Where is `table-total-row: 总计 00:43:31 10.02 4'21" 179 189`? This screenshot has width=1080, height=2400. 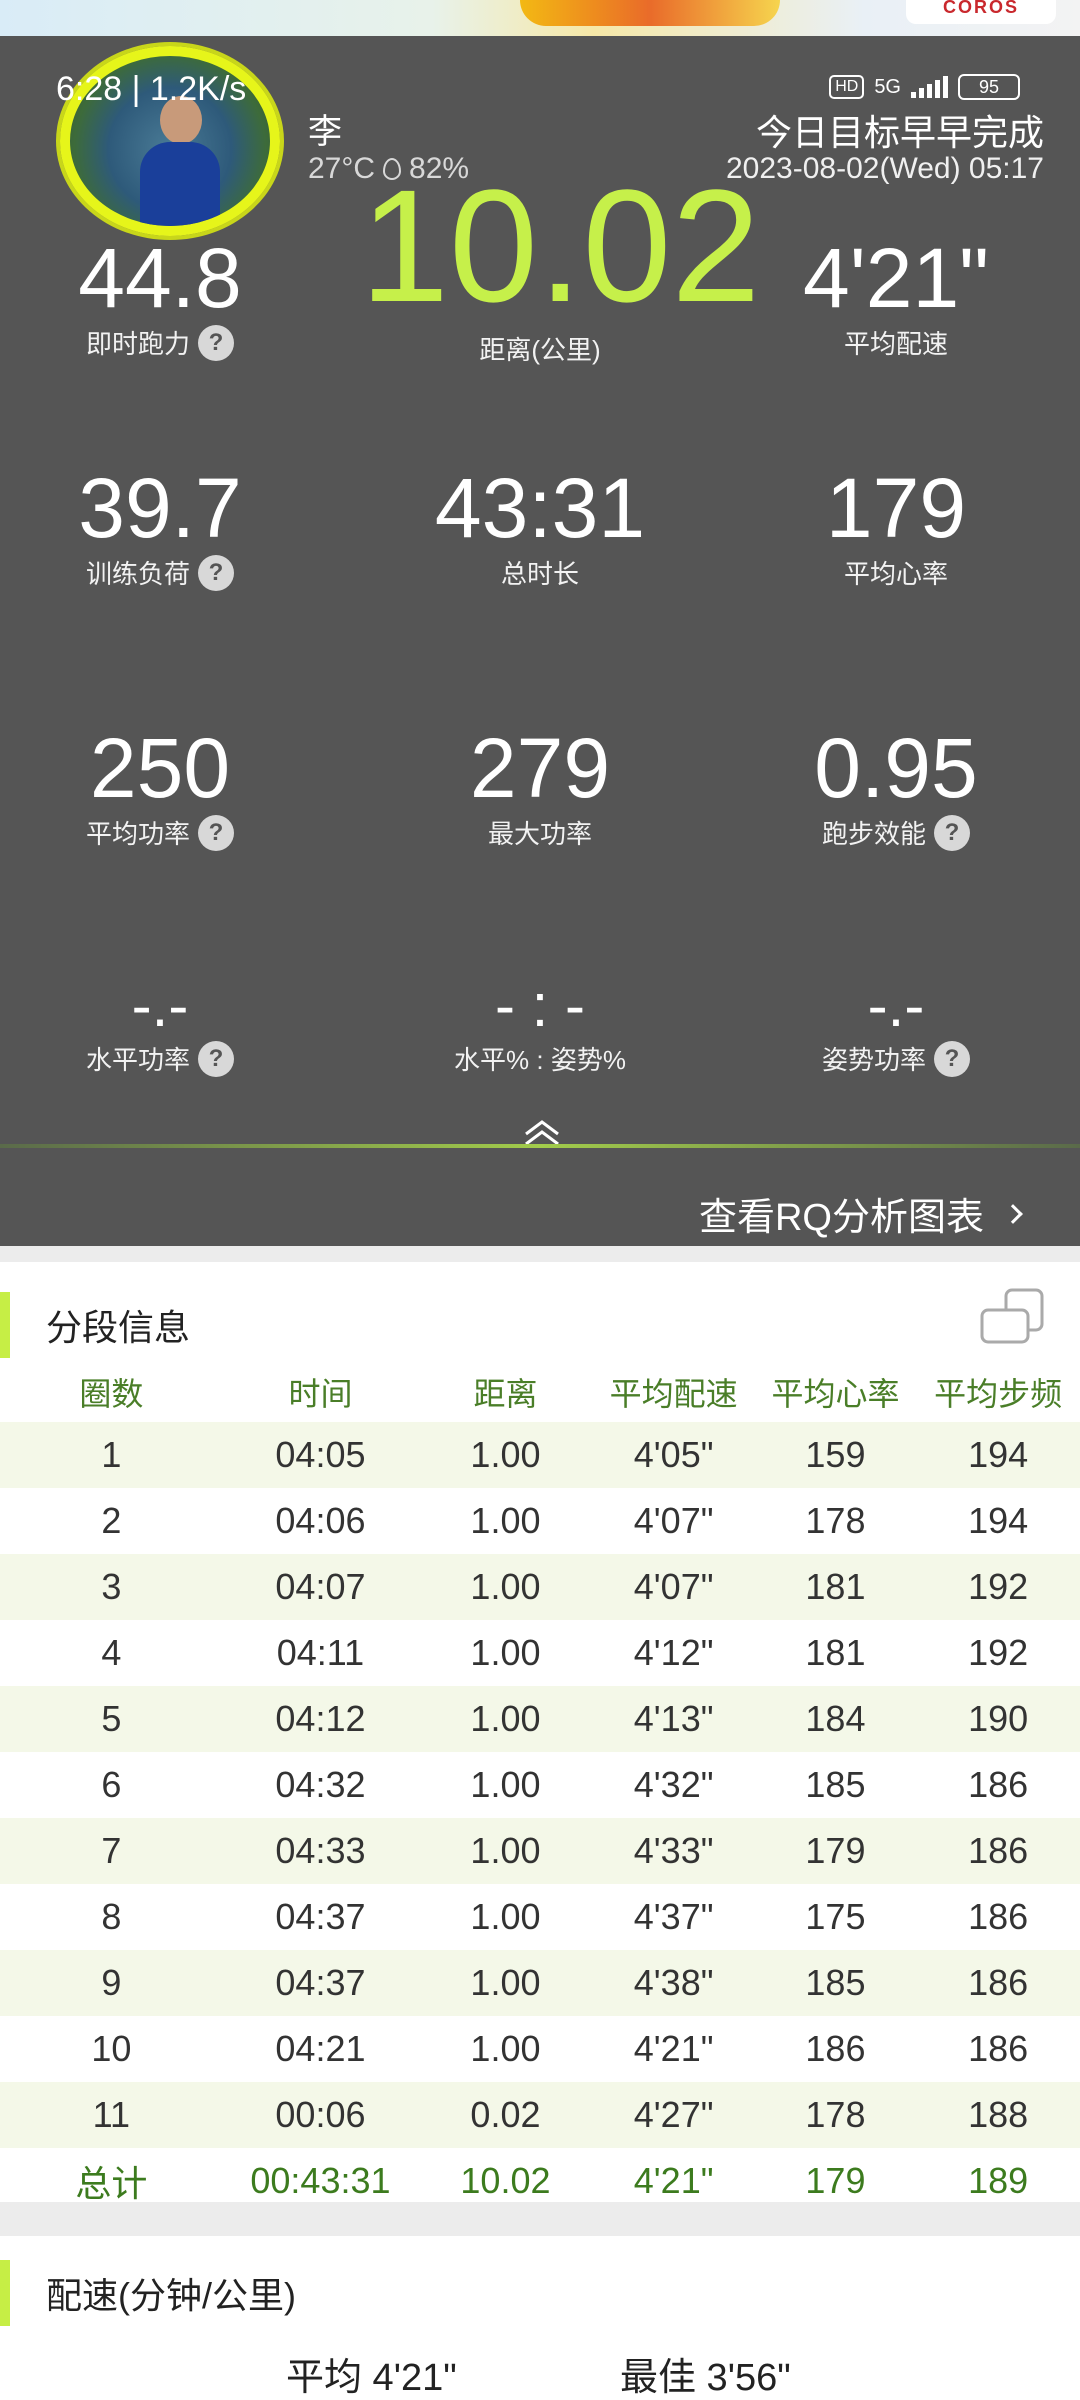 table-total-row: 总计 00:43:31 10.02 4'21" 179 189 is located at coordinates (540, 2181).